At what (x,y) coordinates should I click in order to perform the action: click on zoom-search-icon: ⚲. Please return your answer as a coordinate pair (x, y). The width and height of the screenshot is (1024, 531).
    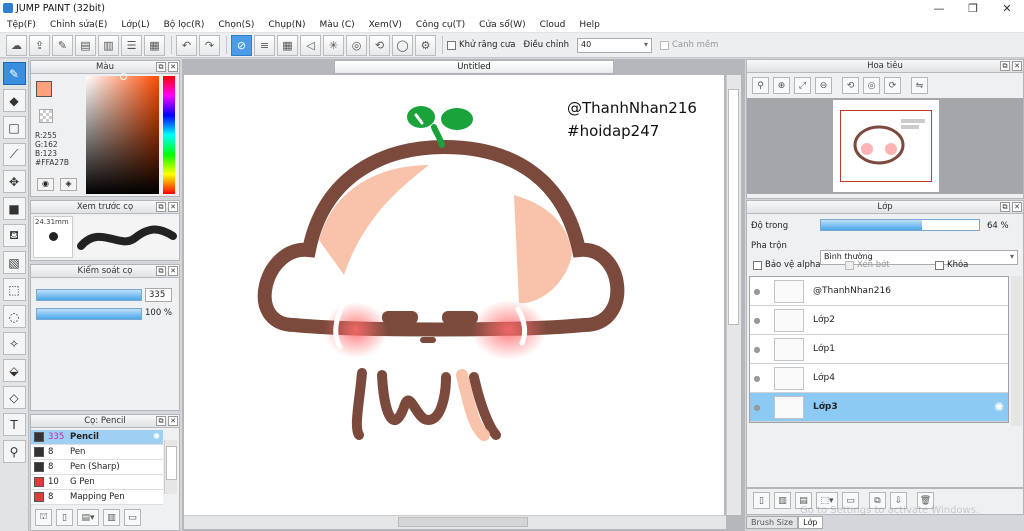
    Looking at the image, I should click on (760, 85).